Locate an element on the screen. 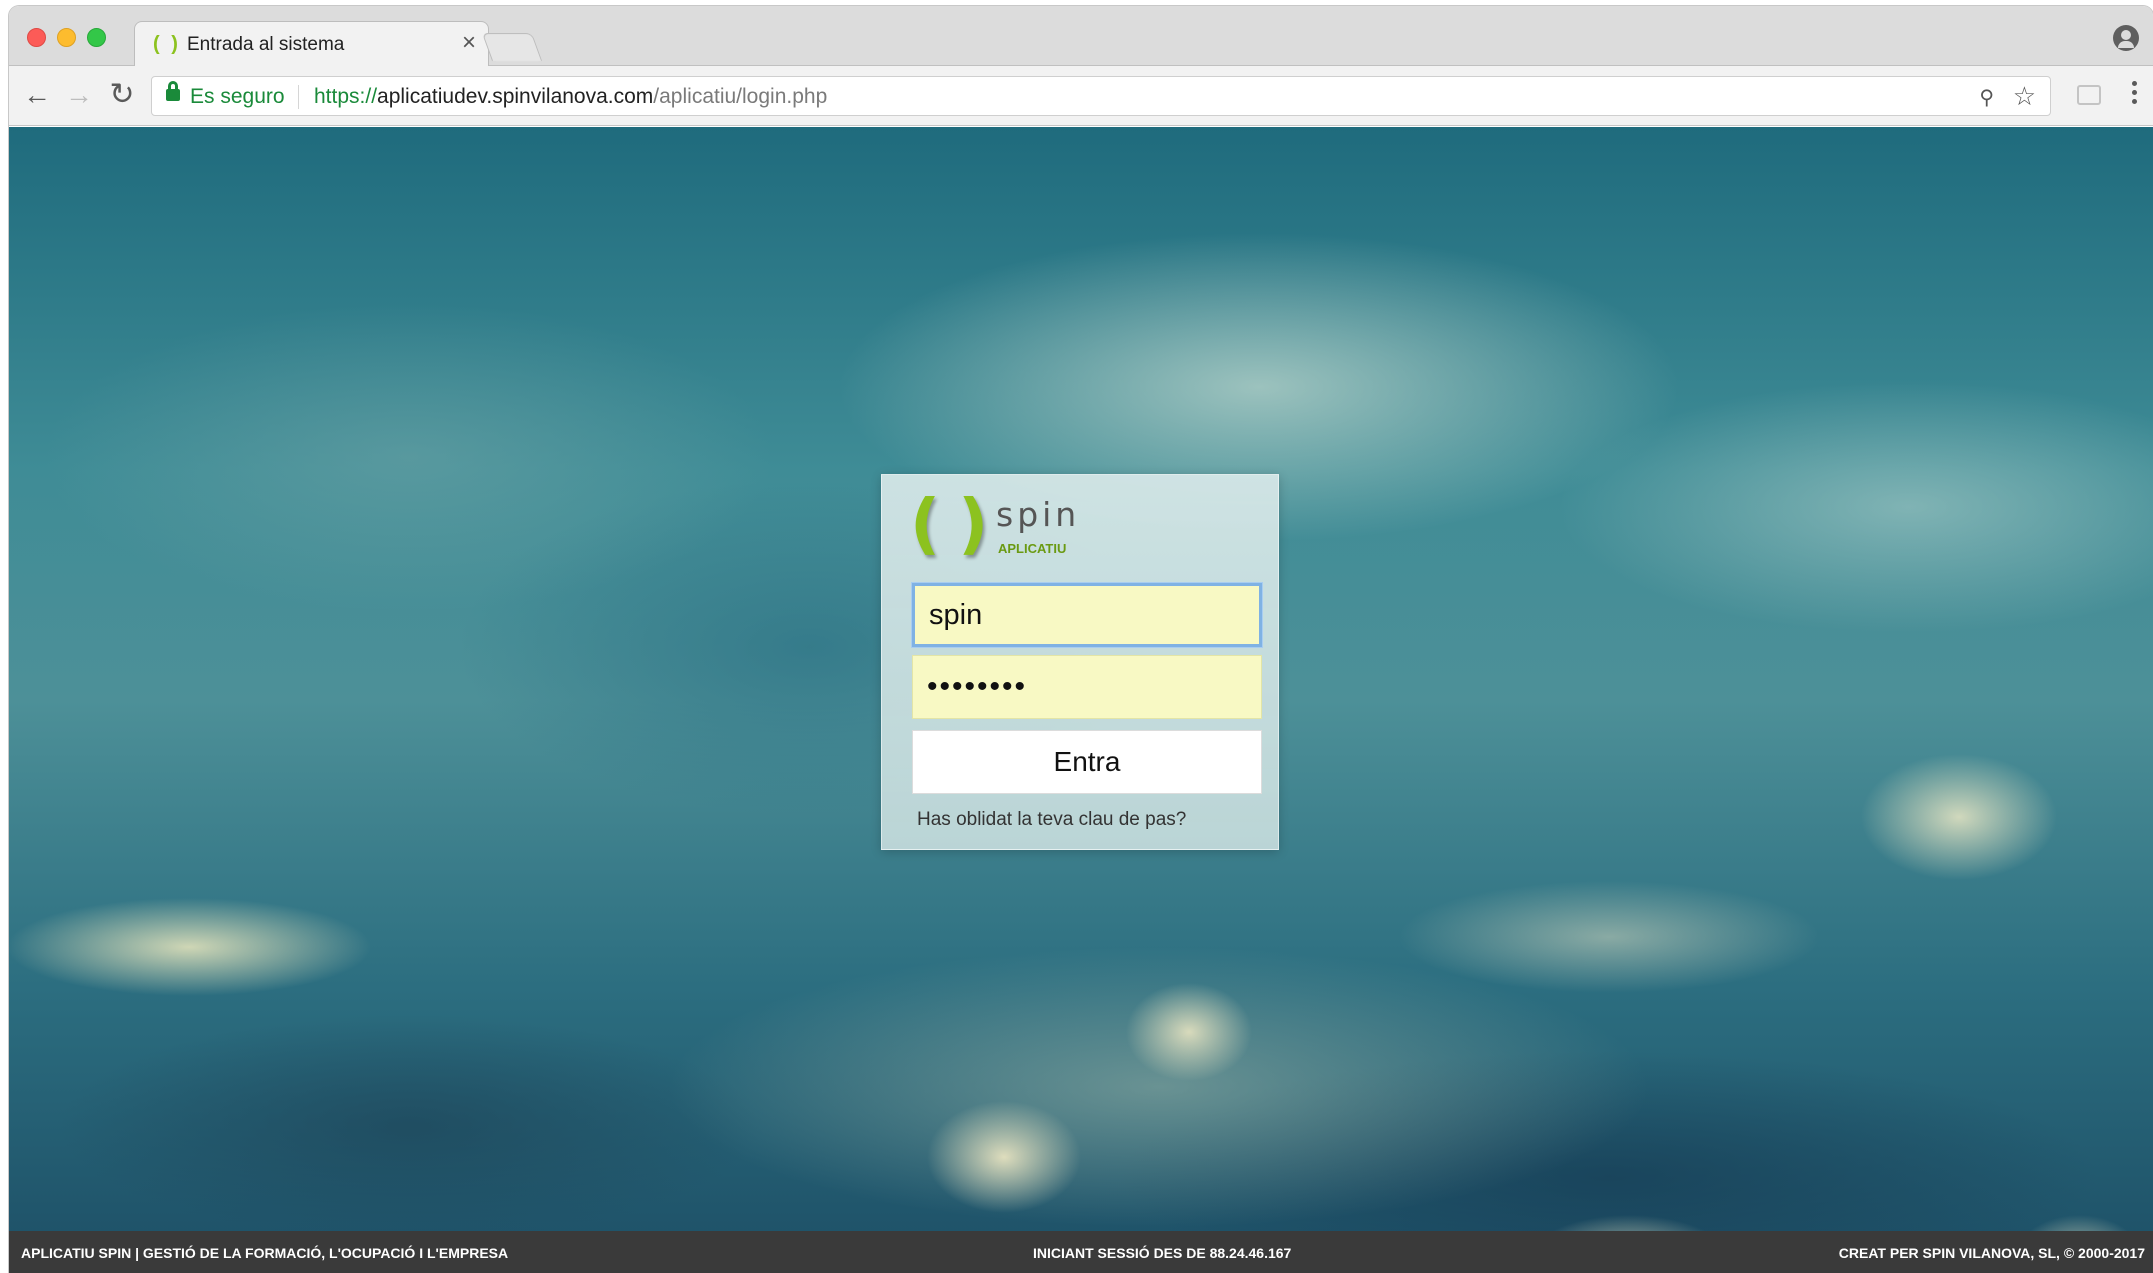 The width and height of the screenshot is (2153, 1273). new-tab-button is located at coordinates (512, 47).